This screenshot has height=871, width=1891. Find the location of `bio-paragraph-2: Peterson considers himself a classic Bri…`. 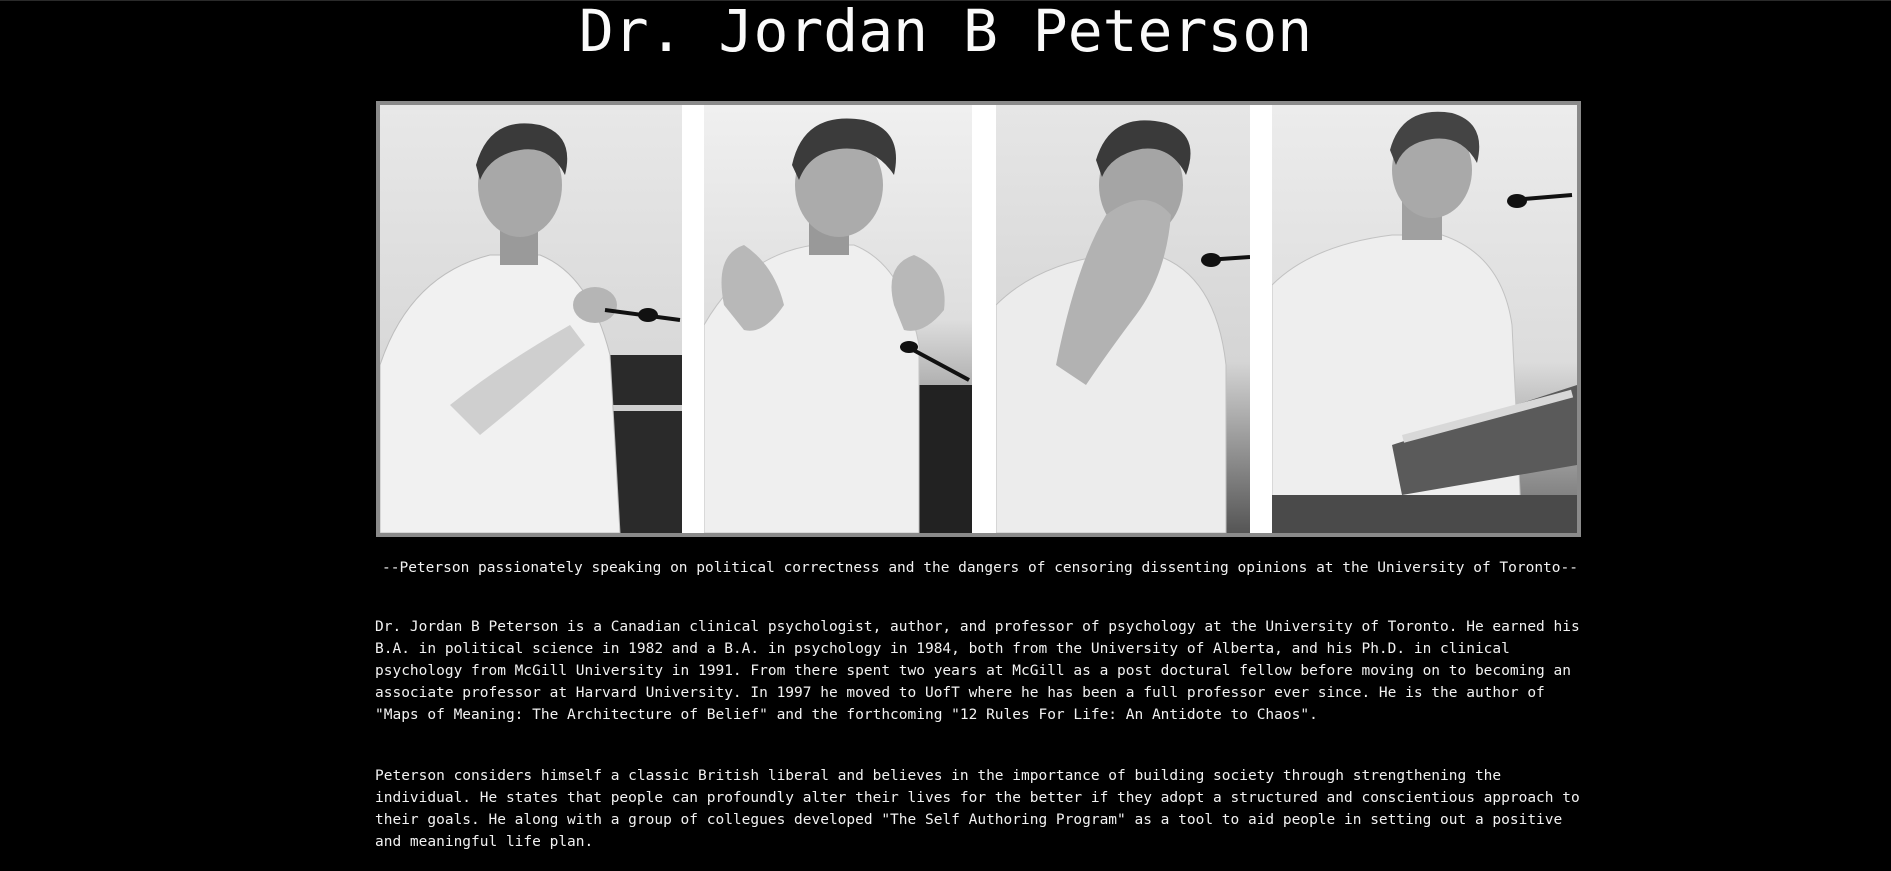

bio-paragraph-2: Peterson considers himself a classic Bri… is located at coordinates (977, 809).